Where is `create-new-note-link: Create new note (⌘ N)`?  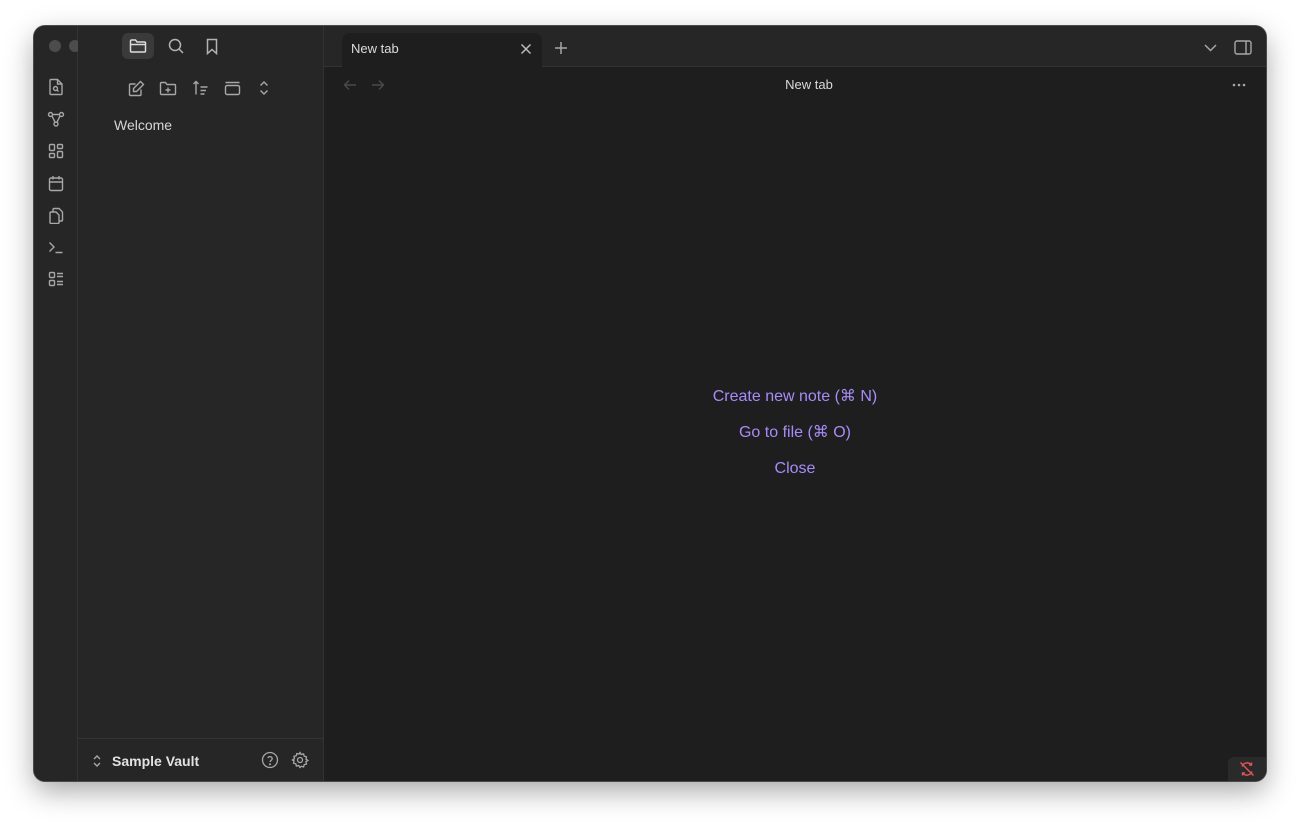
create-new-note-link: Create new note (⌘ N) is located at coordinates (795, 397).